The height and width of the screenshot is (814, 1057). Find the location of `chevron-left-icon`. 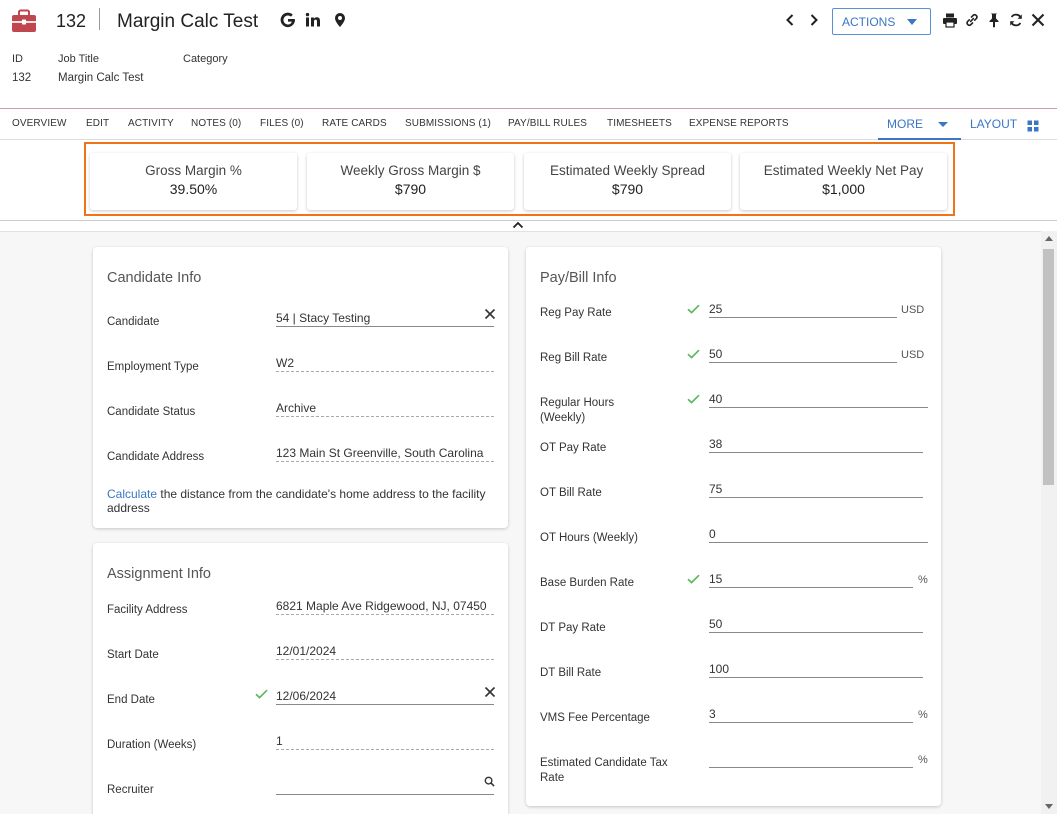

chevron-left-icon is located at coordinates (790, 20).